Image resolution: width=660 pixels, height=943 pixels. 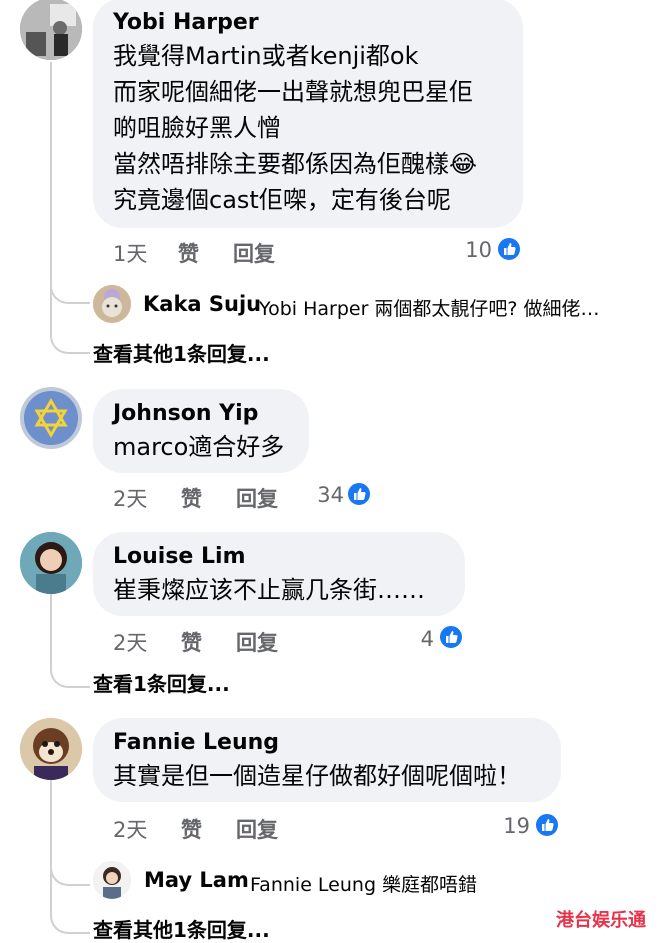 What do you see at coordinates (363, 883) in the screenshot?
I see `reply-preview-text: Fannie Leung 樂庭都唔錯` at bounding box center [363, 883].